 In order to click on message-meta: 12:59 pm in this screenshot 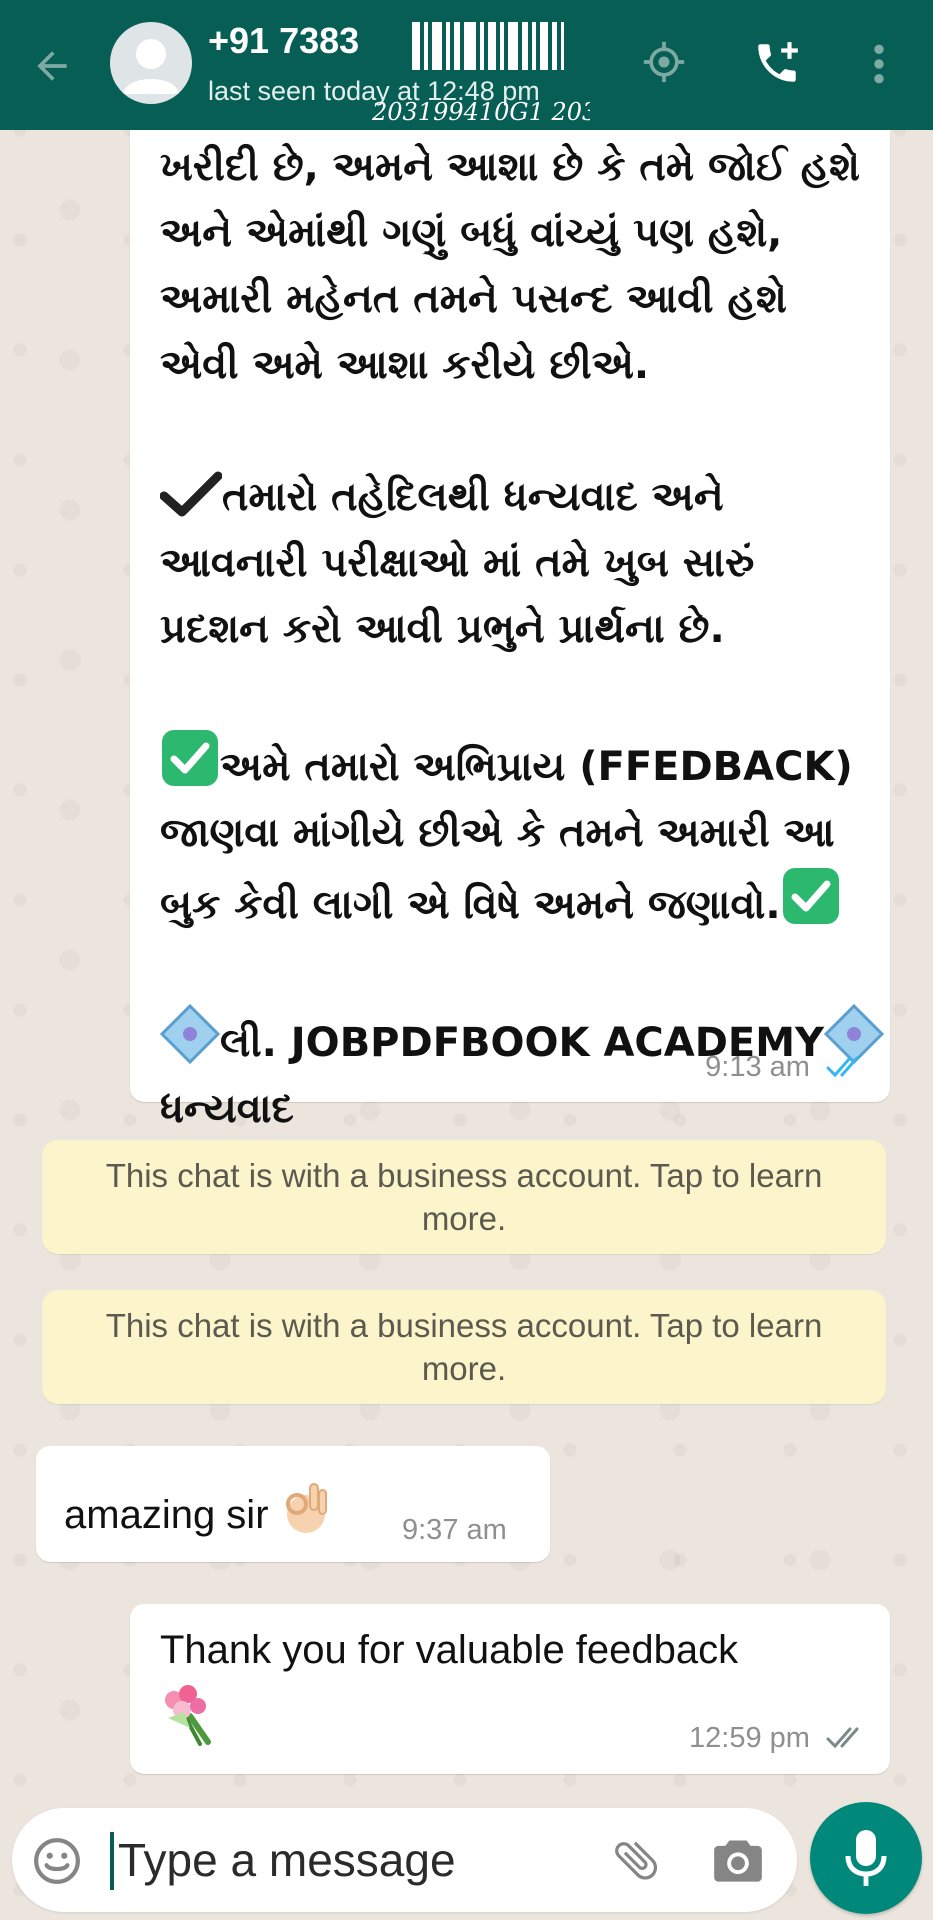, I will do `click(778, 1738)`.